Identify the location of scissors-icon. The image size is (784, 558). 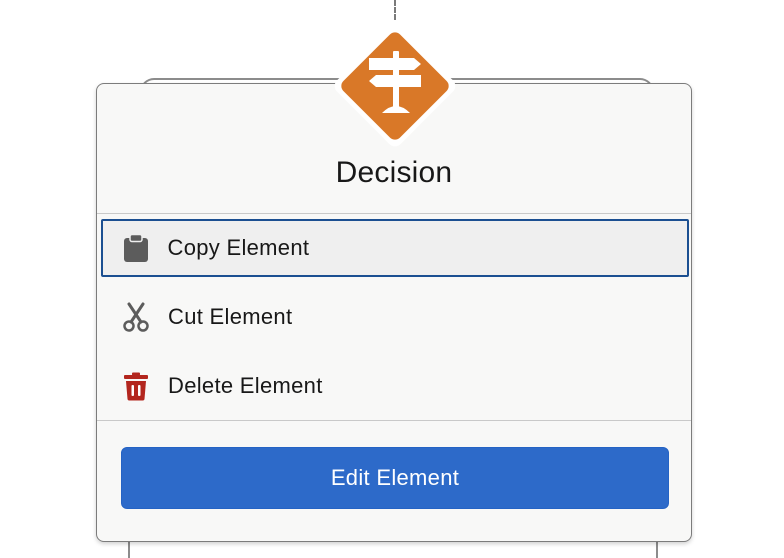
(136, 317).